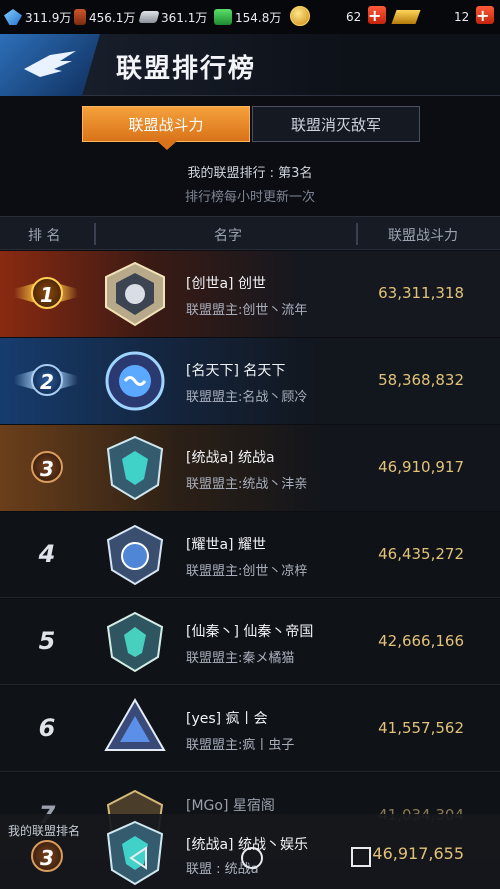 The width and height of the screenshot is (500, 889). What do you see at coordinates (421, 728) in the screenshot?
I see `alliance-power: 41,557,562` at bounding box center [421, 728].